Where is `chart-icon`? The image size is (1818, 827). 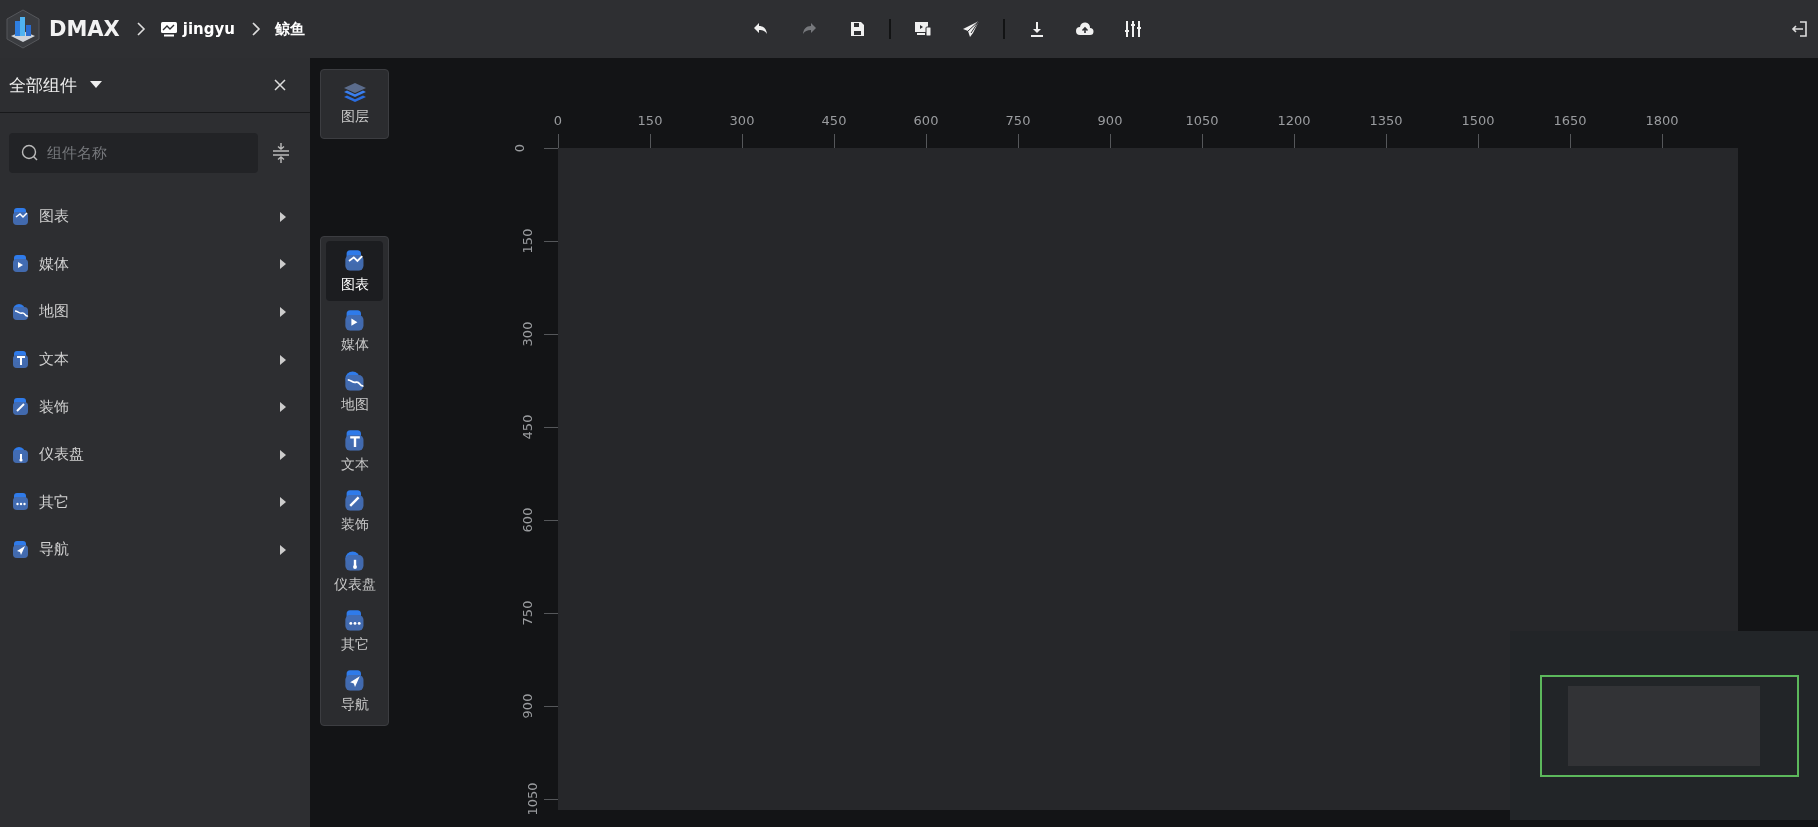
chart-icon is located at coordinates (21, 216).